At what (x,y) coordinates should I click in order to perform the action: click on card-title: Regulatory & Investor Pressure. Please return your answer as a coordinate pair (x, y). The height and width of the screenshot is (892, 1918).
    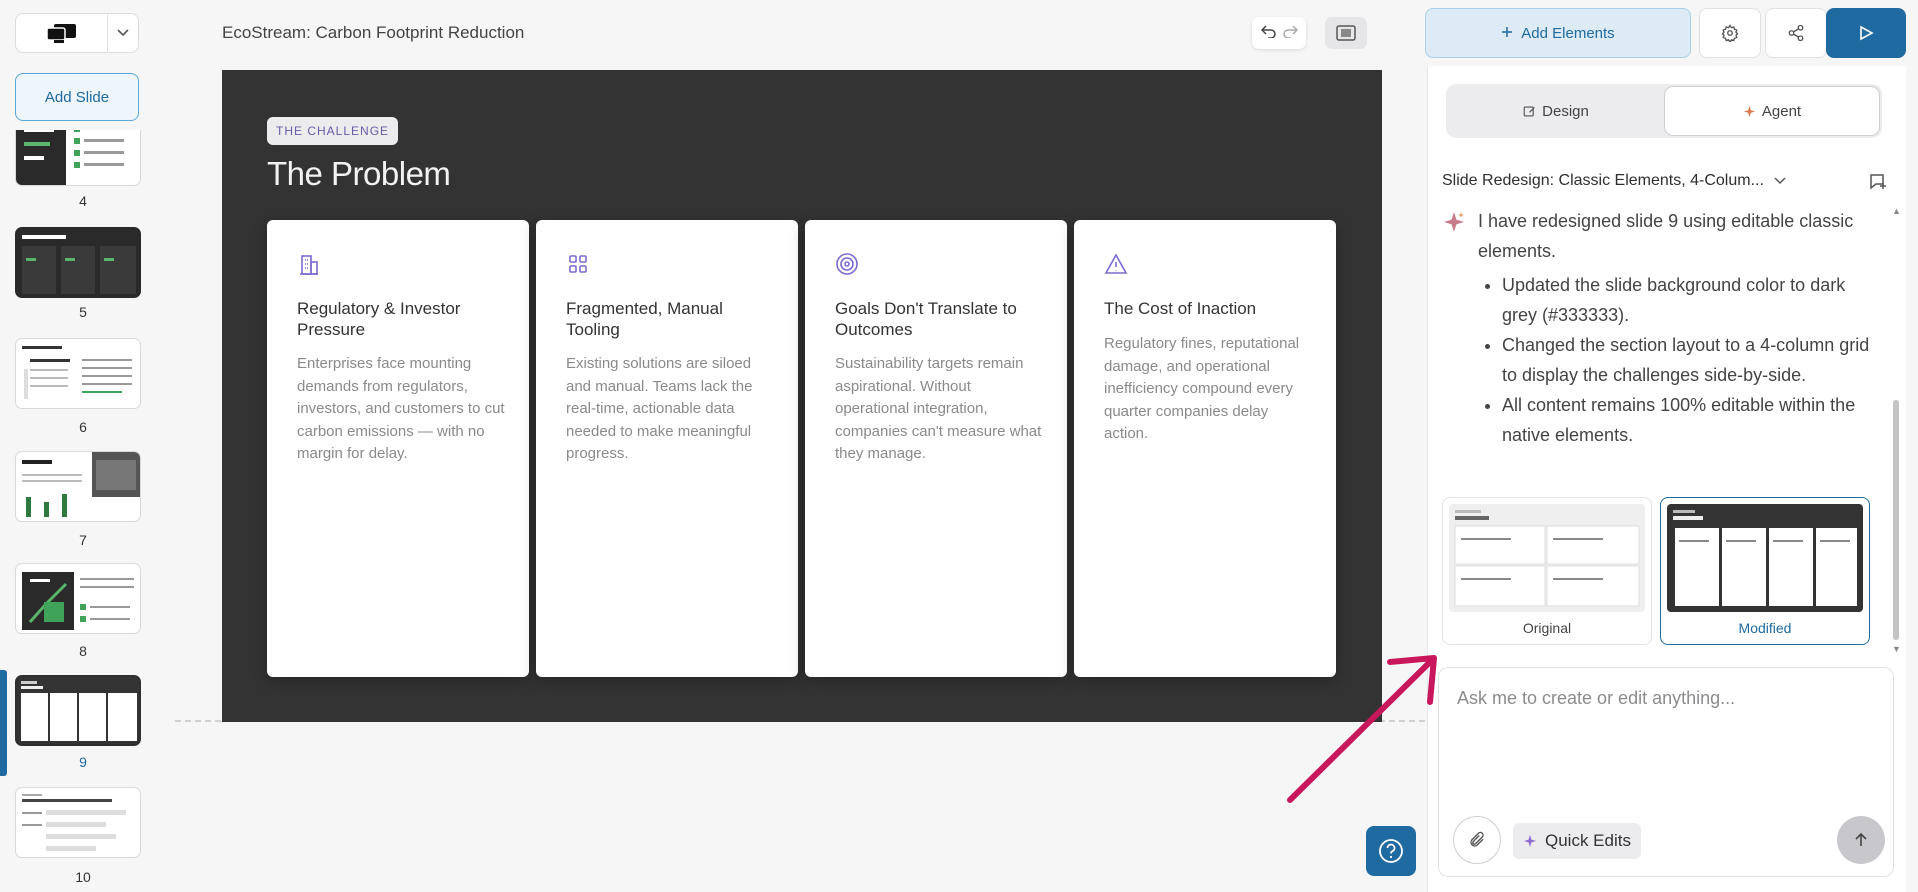
    Looking at the image, I should click on (379, 319).